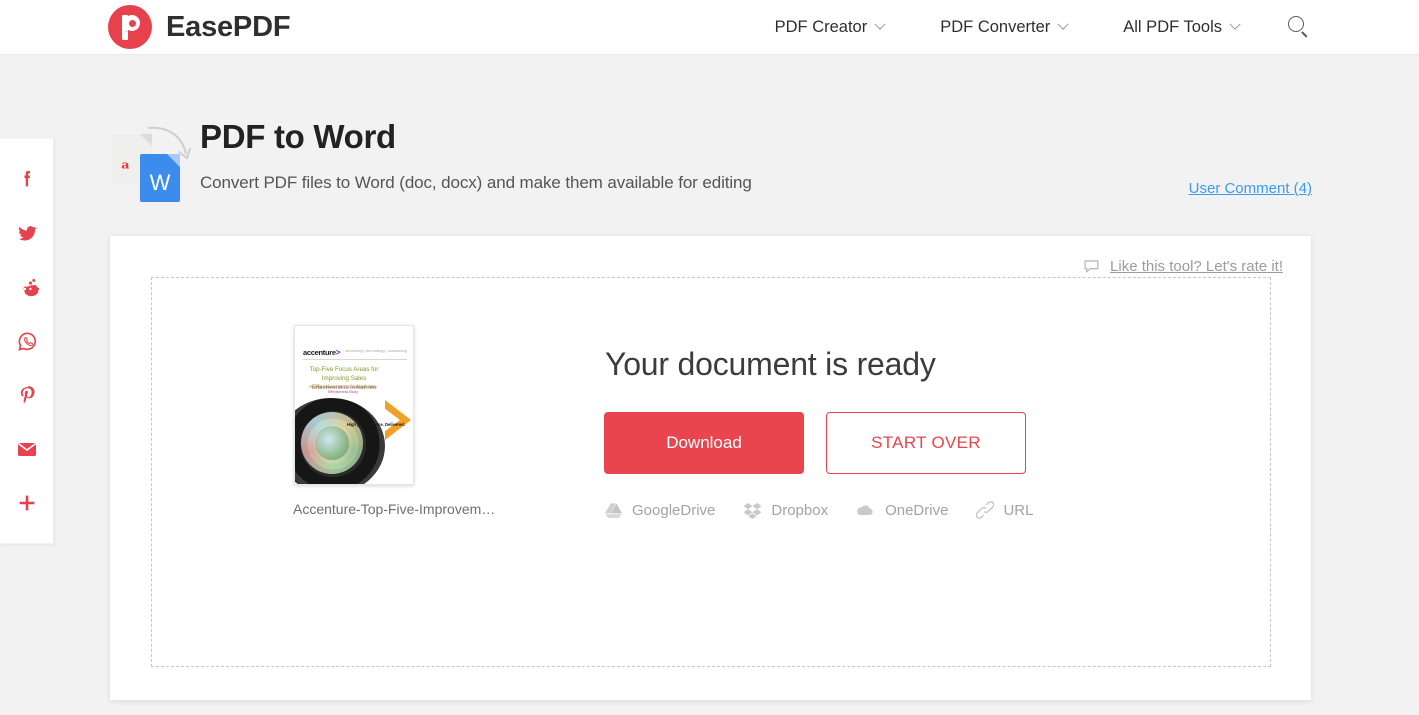 The width and height of the screenshot is (1419, 715). I want to click on nav-item-label: All PDF Tools, so click(1172, 26).